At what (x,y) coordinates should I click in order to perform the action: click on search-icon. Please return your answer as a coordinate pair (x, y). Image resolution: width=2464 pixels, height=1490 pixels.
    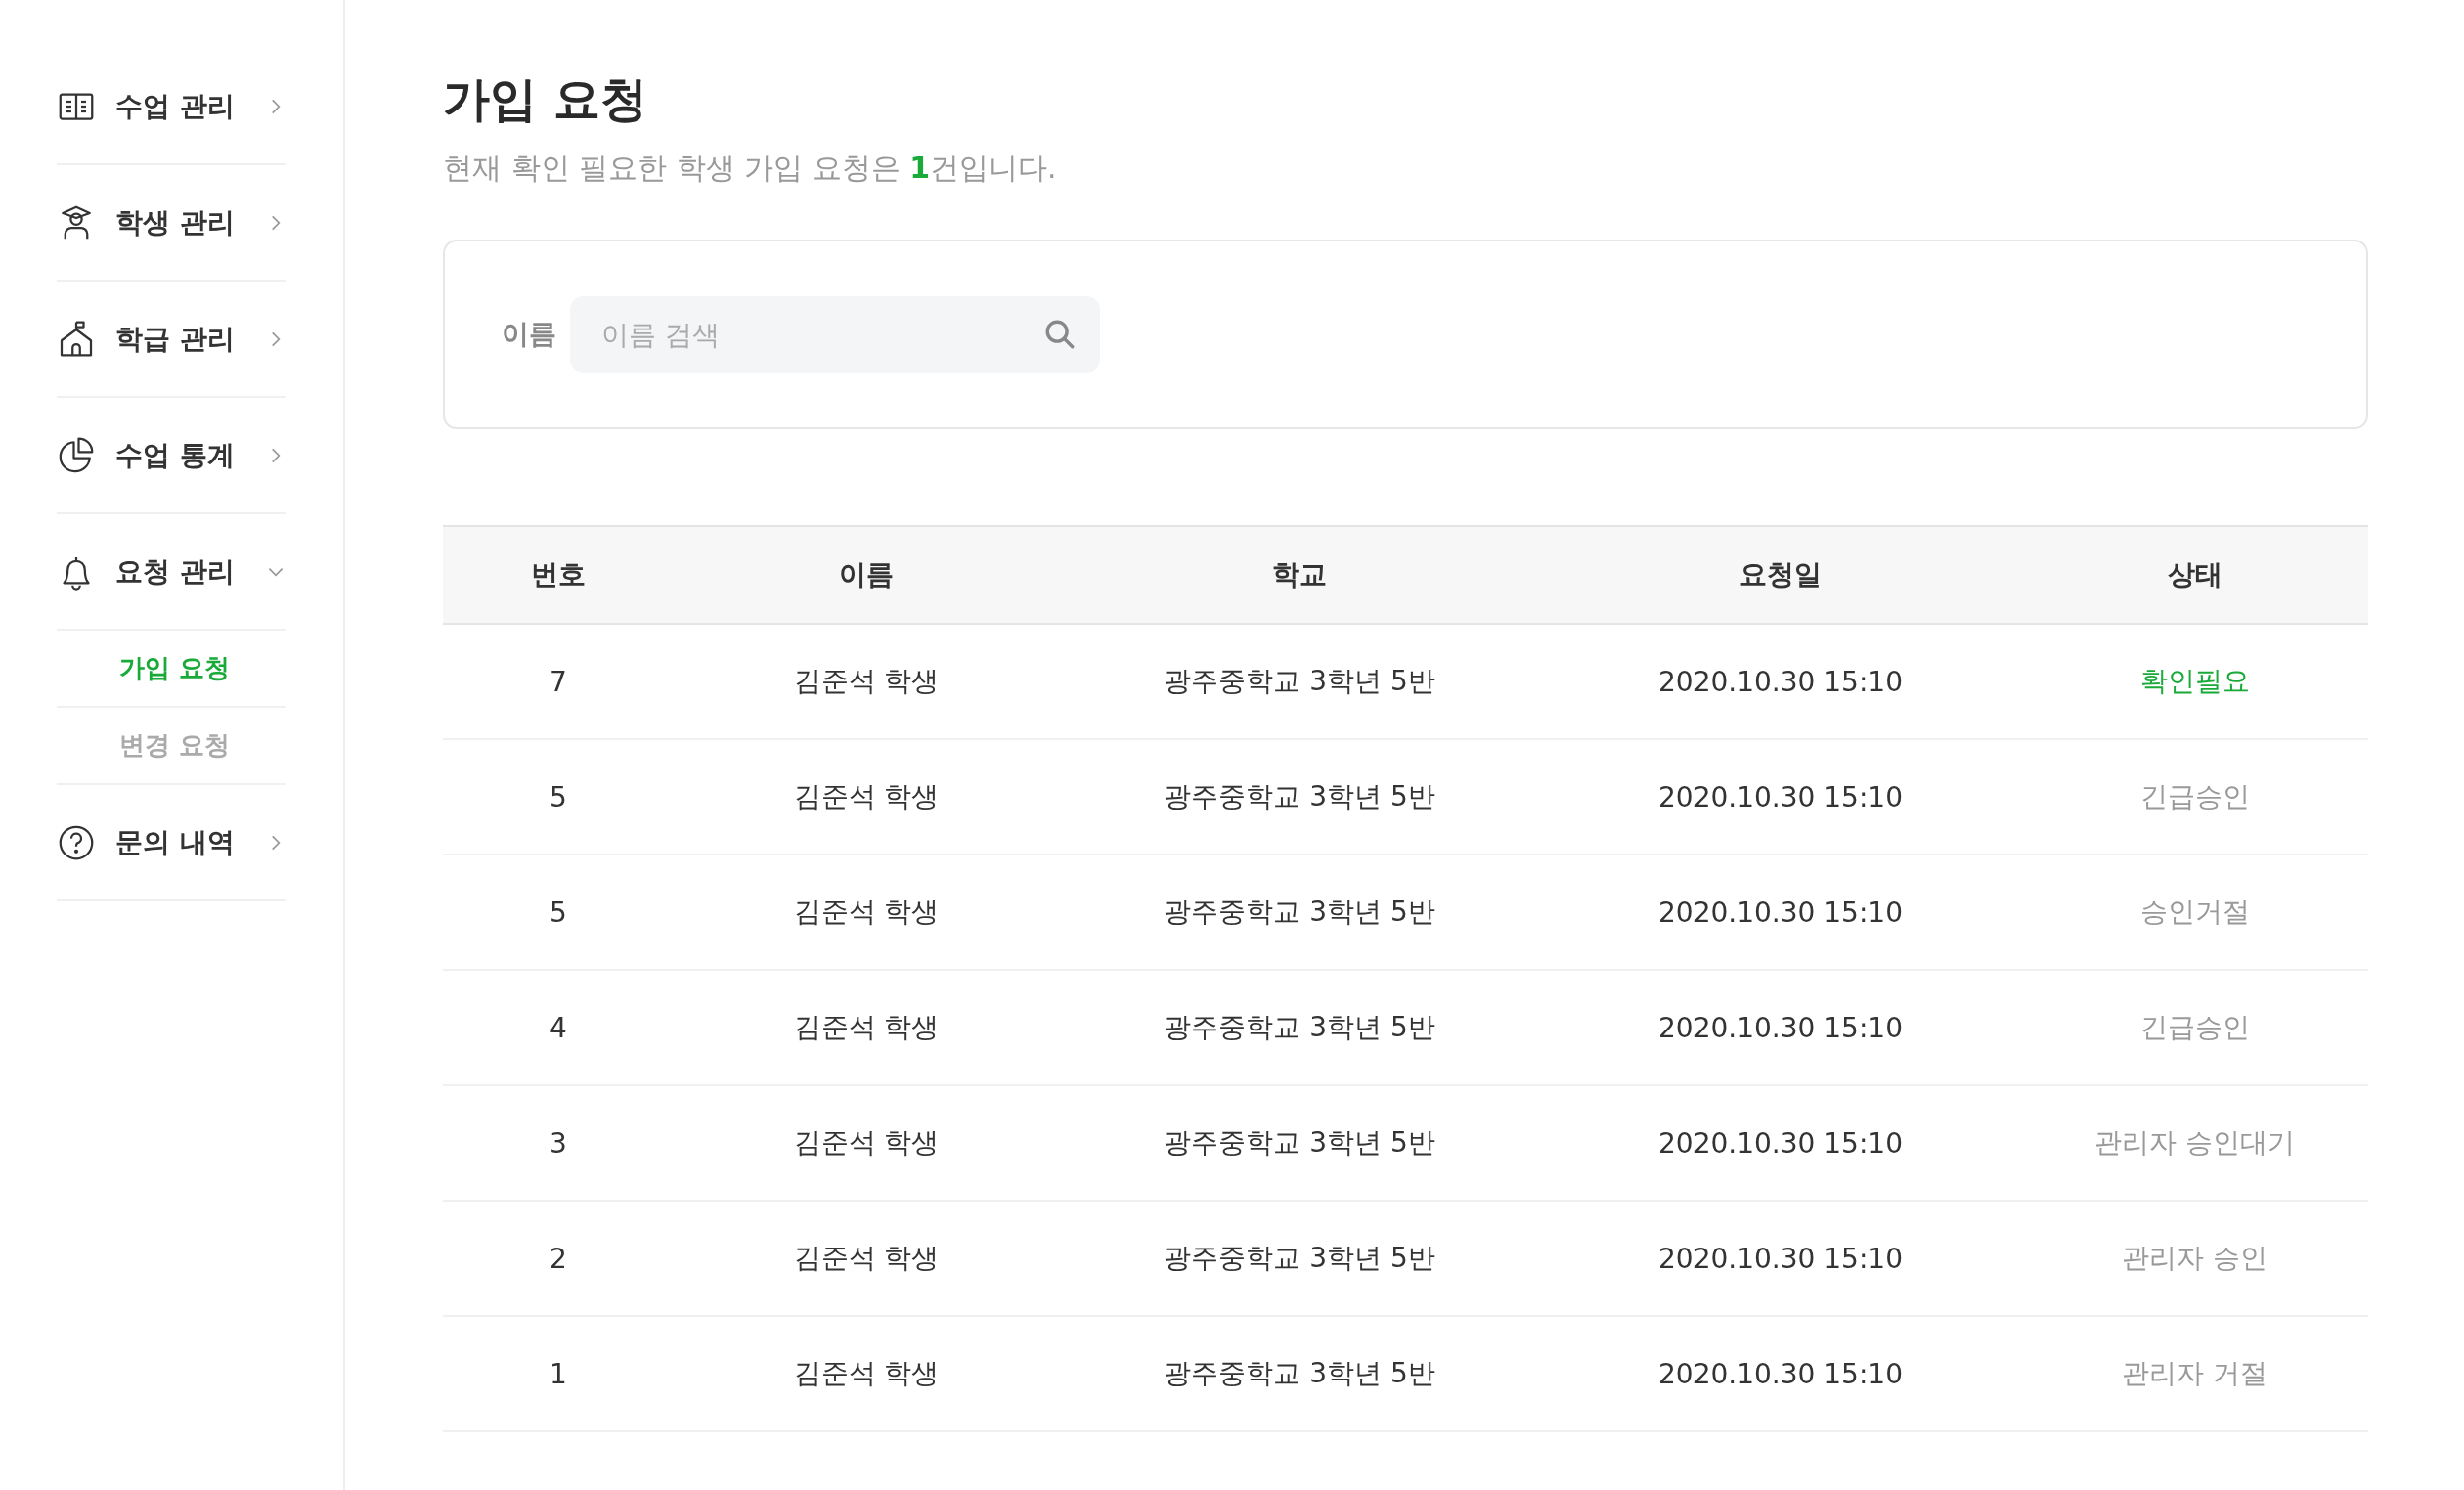
    Looking at the image, I should click on (1060, 334).